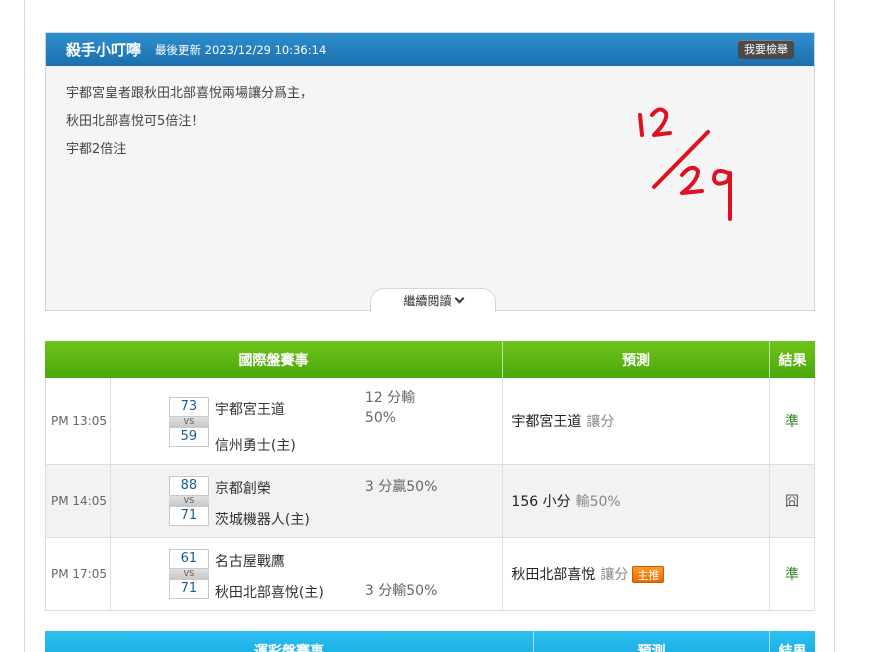  I want to click on score-box: 73 VS 59, so click(188, 422).